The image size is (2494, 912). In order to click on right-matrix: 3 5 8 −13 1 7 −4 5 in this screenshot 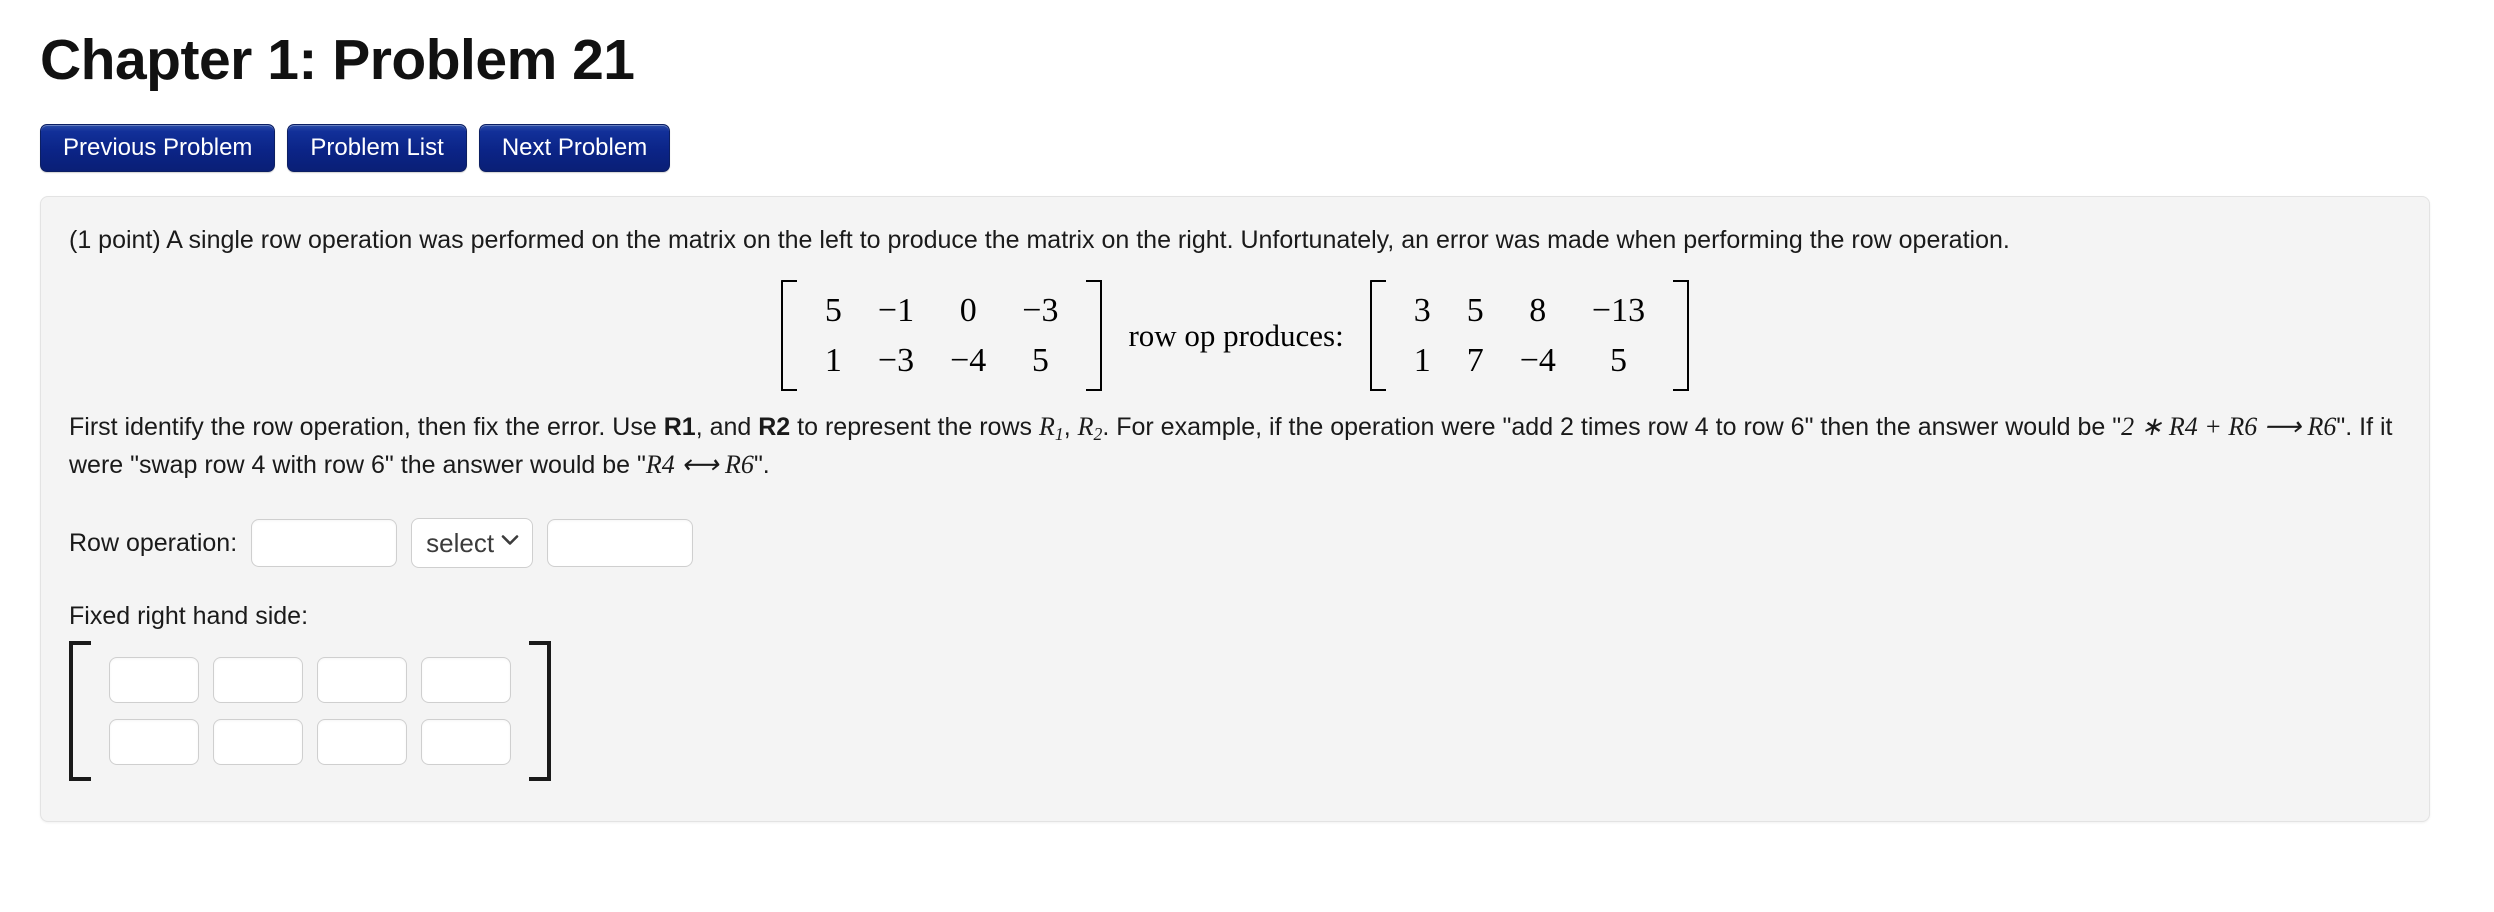, I will do `click(1529, 336)`.